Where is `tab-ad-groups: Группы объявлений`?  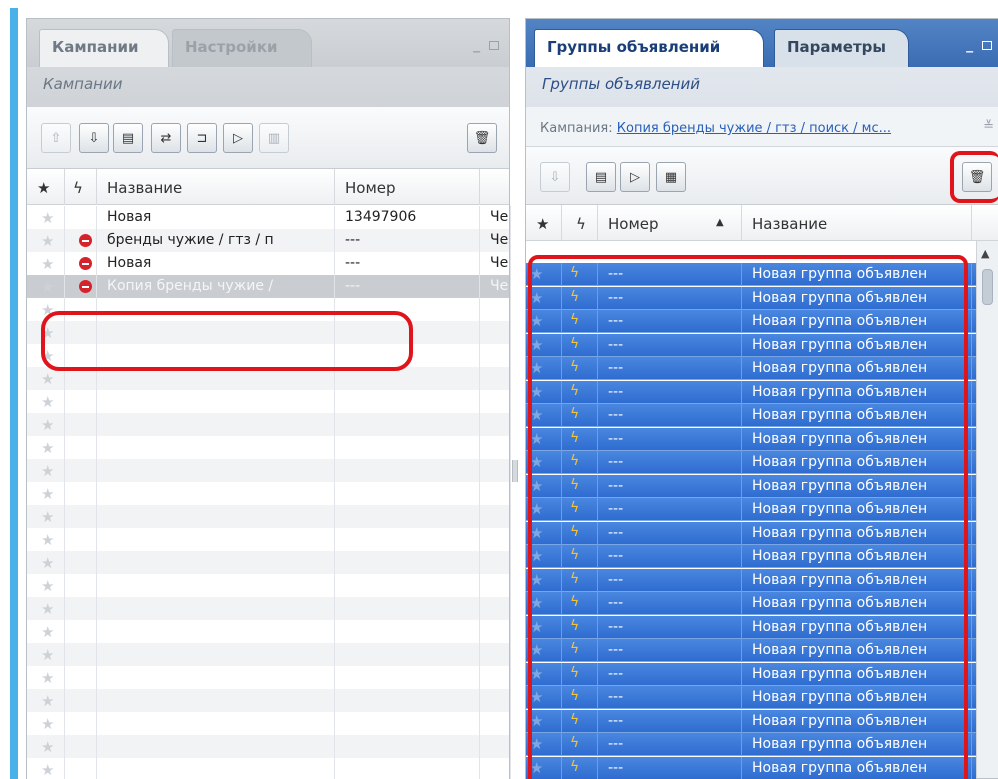
tab-ad-groups: Группы объявлений is located at coordinates (649, 48).